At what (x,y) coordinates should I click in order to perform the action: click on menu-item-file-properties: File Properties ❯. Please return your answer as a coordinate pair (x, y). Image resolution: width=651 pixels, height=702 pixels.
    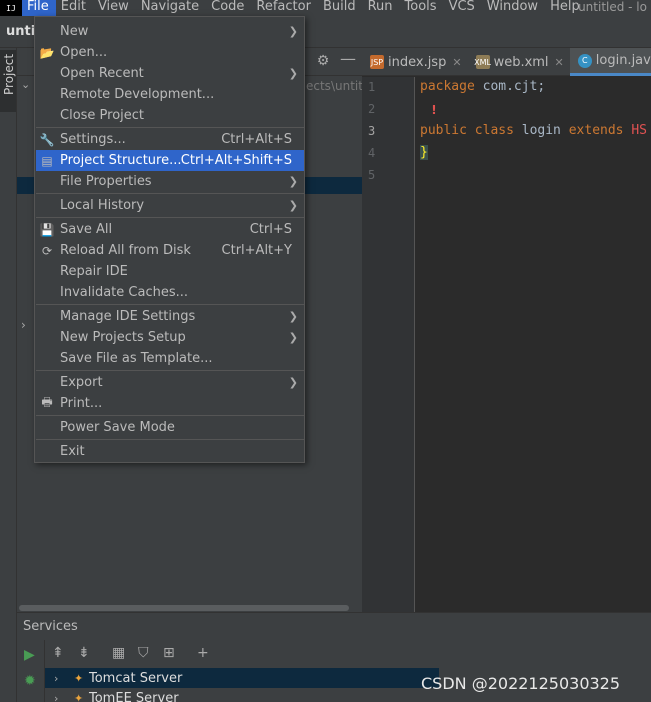
    Looking at the image, I should click on (170, 181).